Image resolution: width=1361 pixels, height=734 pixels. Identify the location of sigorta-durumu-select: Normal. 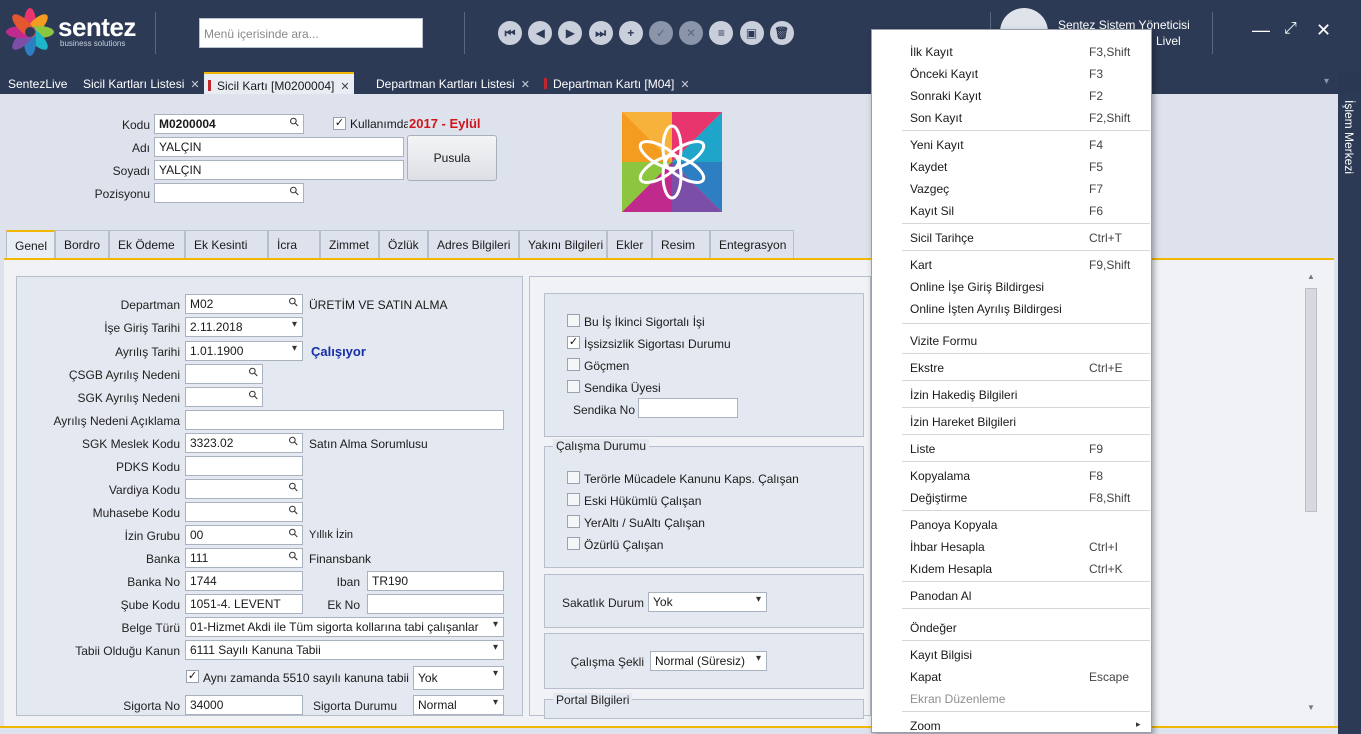
(458, 705).